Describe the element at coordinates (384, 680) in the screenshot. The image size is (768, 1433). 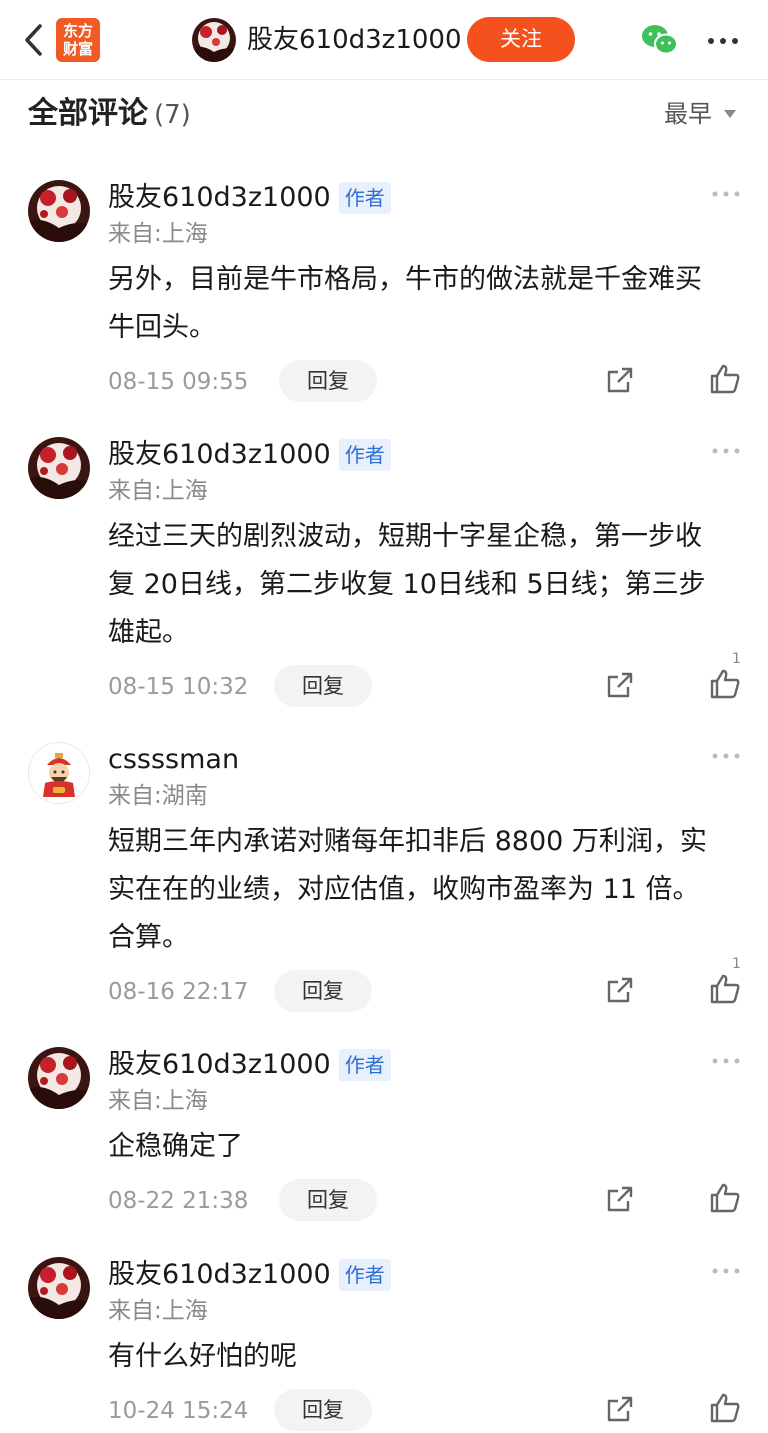
I see `comment-footer: 08-15 10:32 回复 1` at that location.